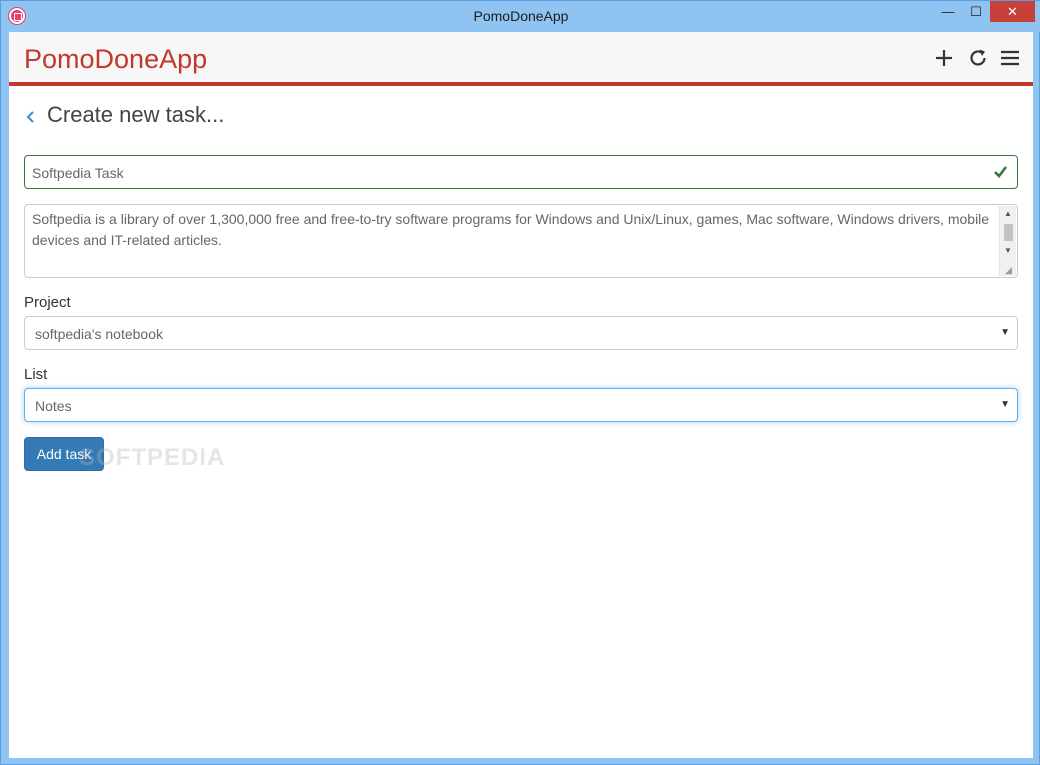  Describe the element at coordinates (1008, 232) in the screenshot. I see `scroll-thumb` at that location.